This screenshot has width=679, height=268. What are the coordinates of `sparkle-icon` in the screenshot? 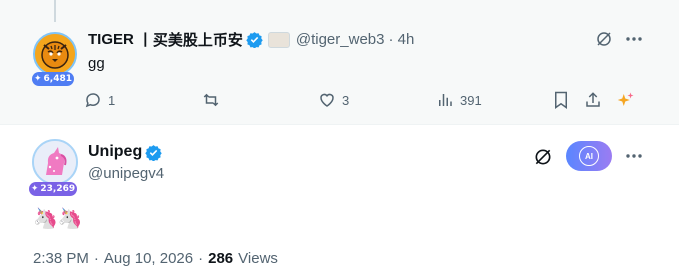 It's located at (626, 100).